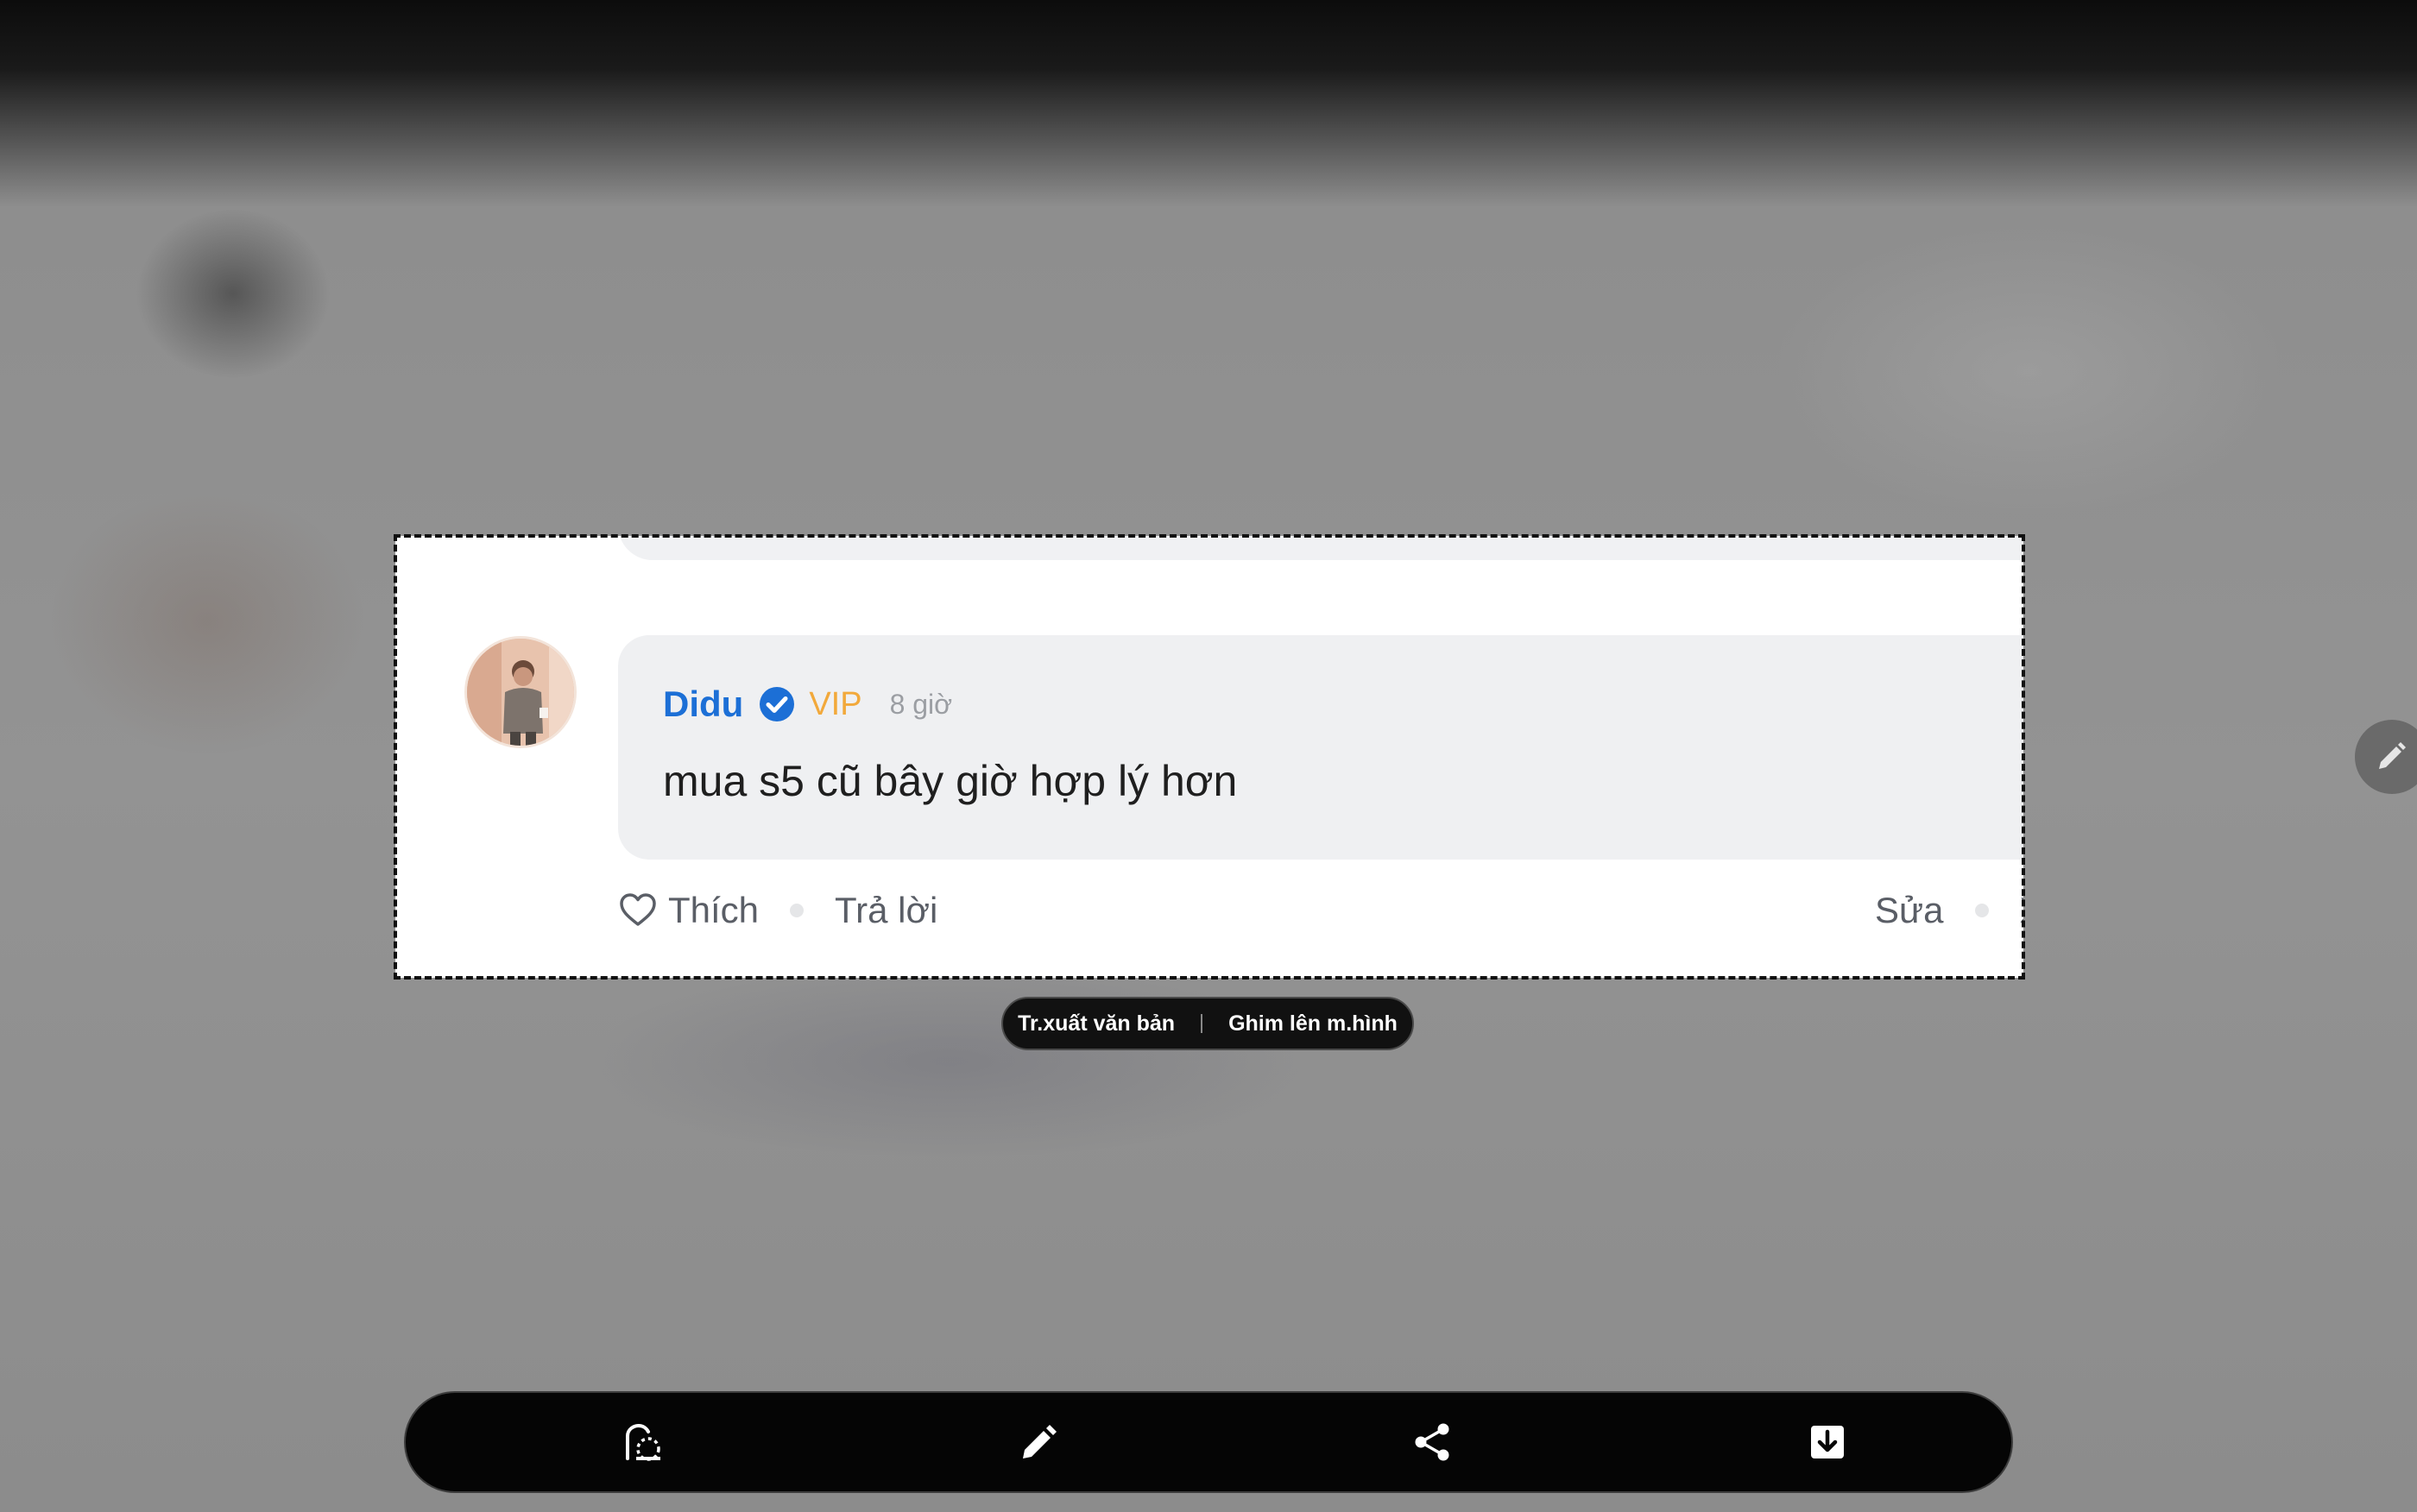 This screenshot has width=2417, height=1512. I want to click on save-icon, so click(1827, 1442).